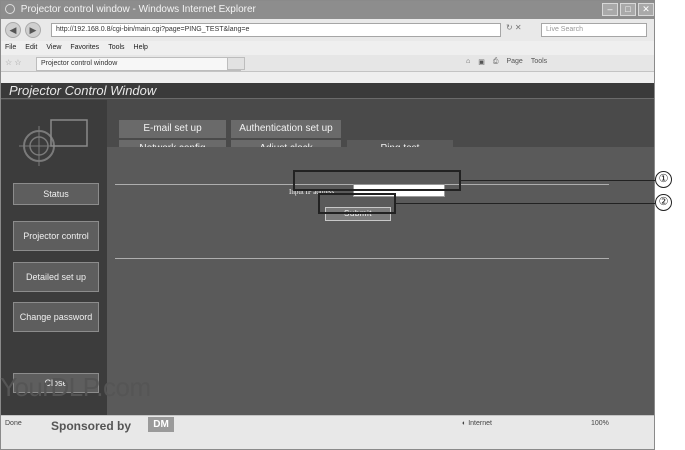  What do you see at coordinates (84, 48) in the screenshot?
I see `menu-favorites: Favorites` at bounding box center [84, 48].